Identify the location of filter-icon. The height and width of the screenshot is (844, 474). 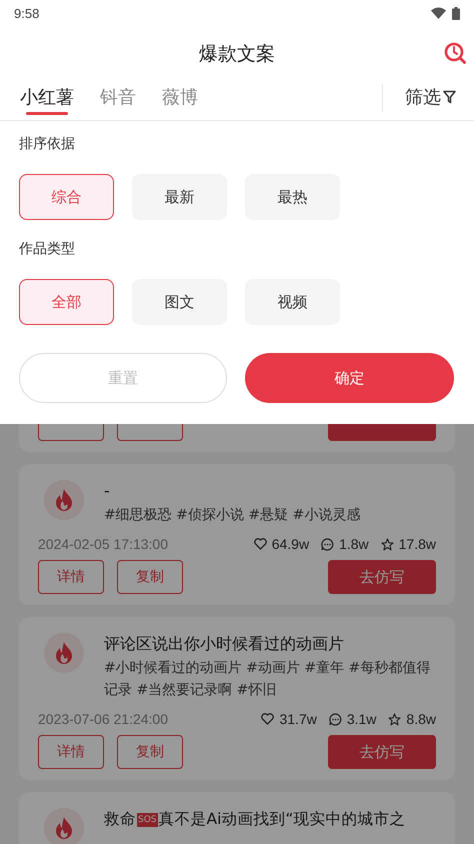
(449, 97).